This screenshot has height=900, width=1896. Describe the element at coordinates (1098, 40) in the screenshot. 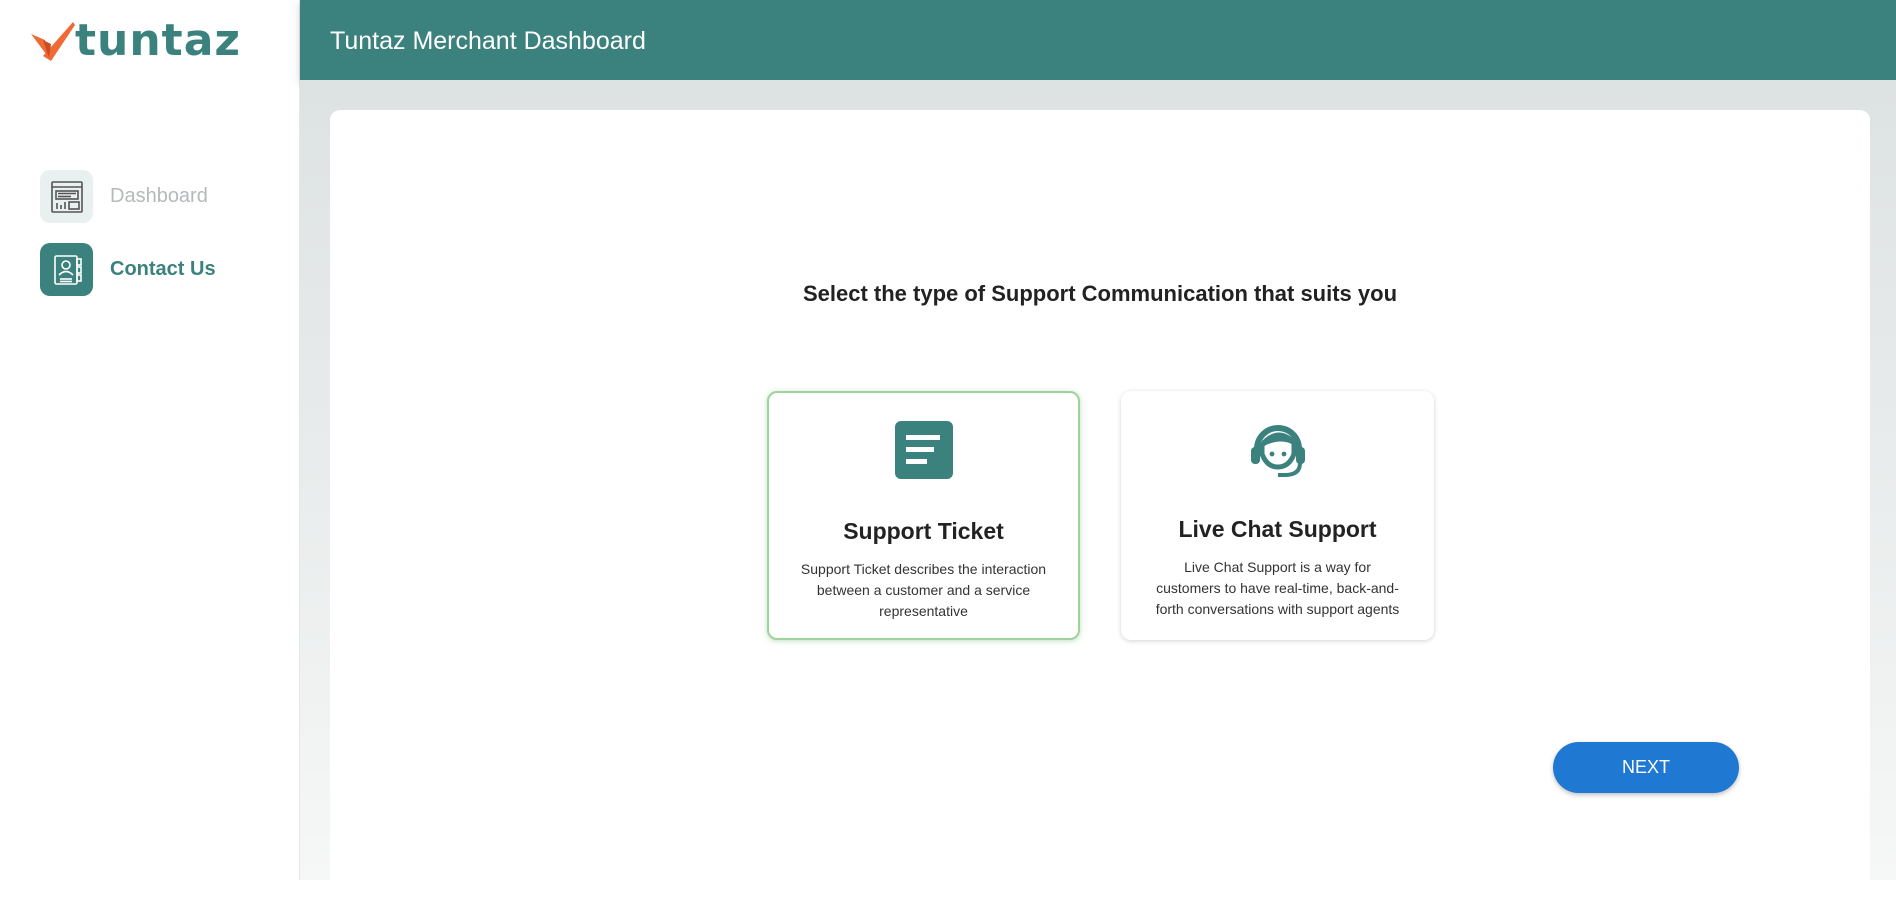

I see `header-bar: Tuntaz Merchant Dashboard` at that location.